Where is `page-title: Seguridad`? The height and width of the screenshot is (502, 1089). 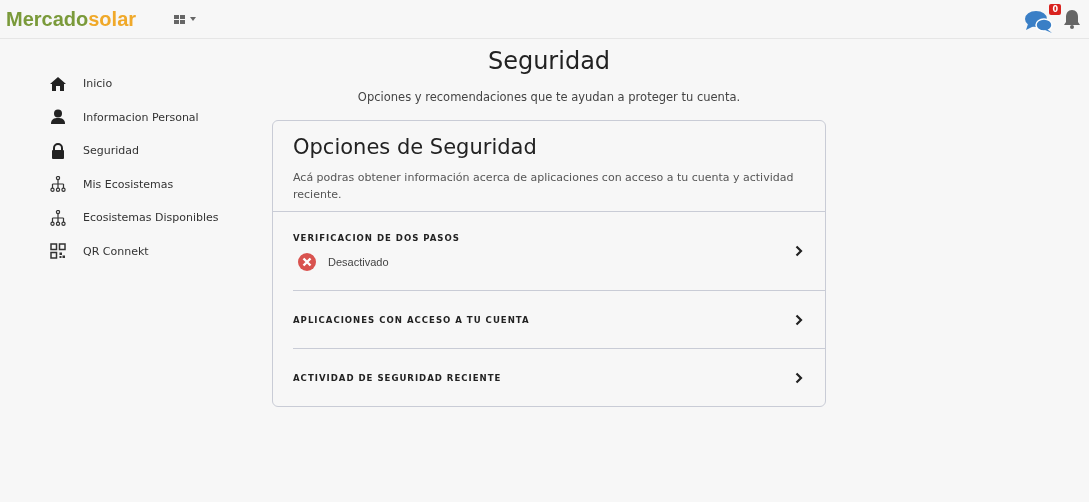 page-title: Seguridad is located at coordinates (549, 61).